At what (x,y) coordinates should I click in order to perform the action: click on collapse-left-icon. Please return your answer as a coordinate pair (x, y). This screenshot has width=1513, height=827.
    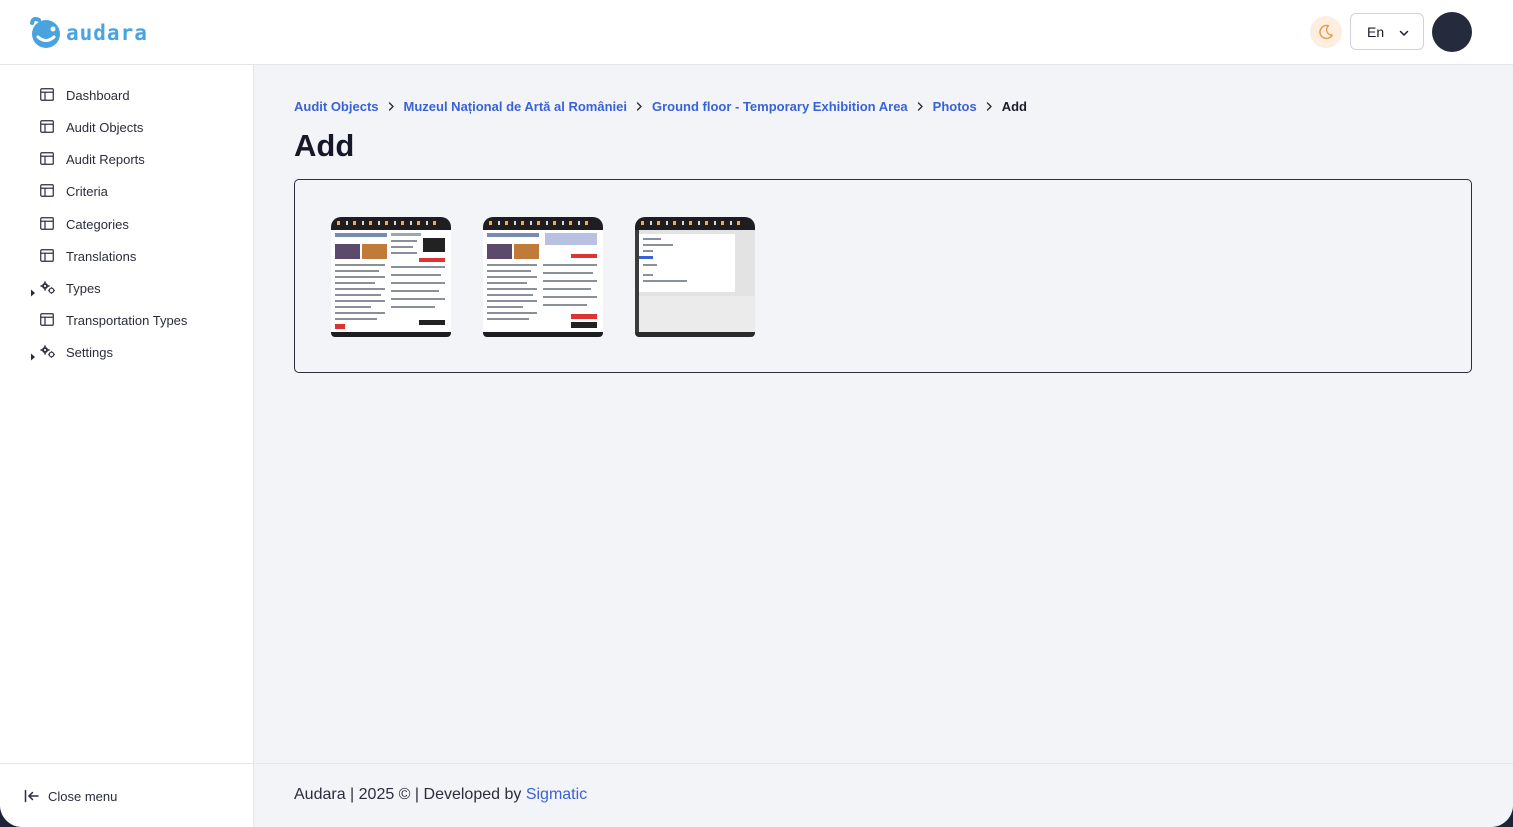
    Looking at the image, I should click on (31, 796).